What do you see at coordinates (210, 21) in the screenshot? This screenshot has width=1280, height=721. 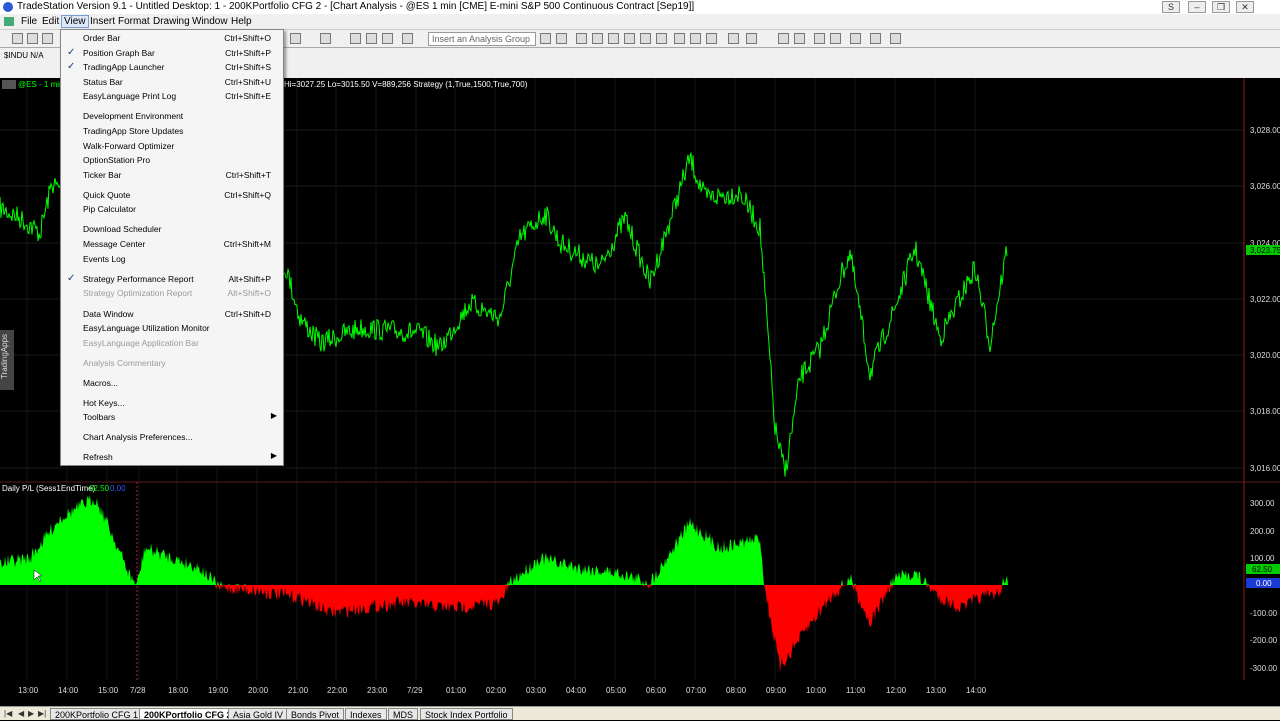 I see `menu-window: Window` at bounding box center [210, 21].